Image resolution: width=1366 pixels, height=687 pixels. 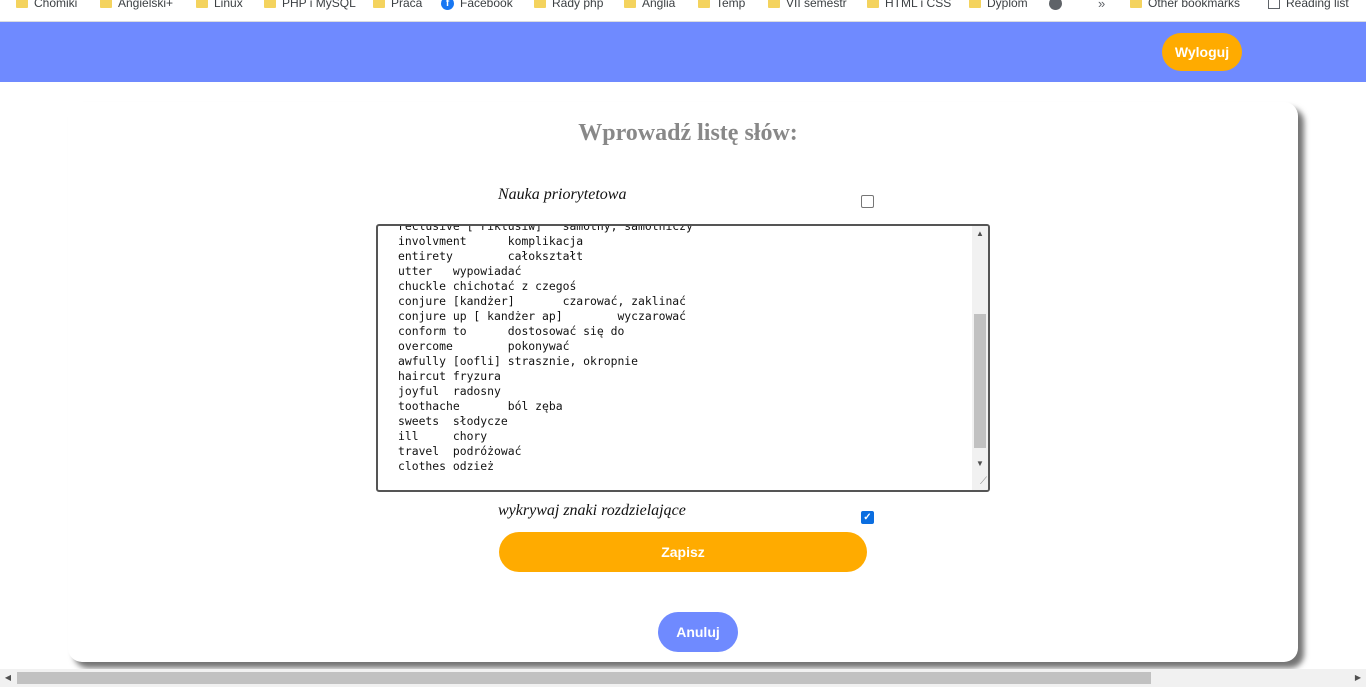 What do you see at coordinates (1202, 52) in the screenshot?
I see `logout-button: Wyloguj` at bounding box center [1202, 52].